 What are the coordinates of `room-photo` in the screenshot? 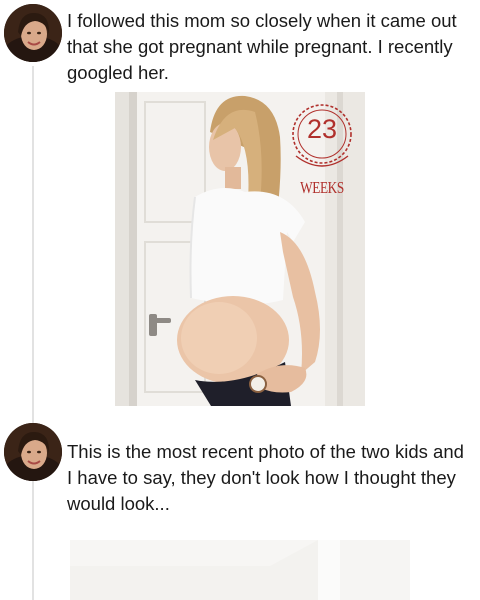 It's located at (240, 570).